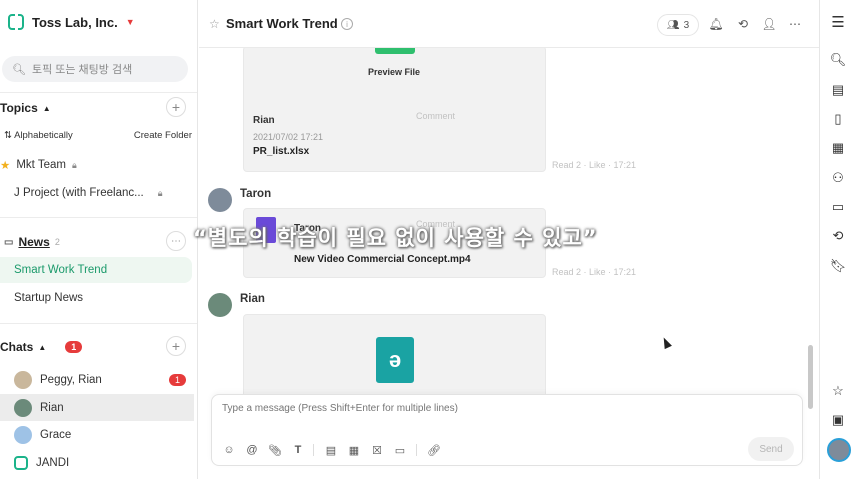 Image resolution: width=857 pixels, height=479 pixels. I want to click on inbox-icon: ▣, so click(838, 420).